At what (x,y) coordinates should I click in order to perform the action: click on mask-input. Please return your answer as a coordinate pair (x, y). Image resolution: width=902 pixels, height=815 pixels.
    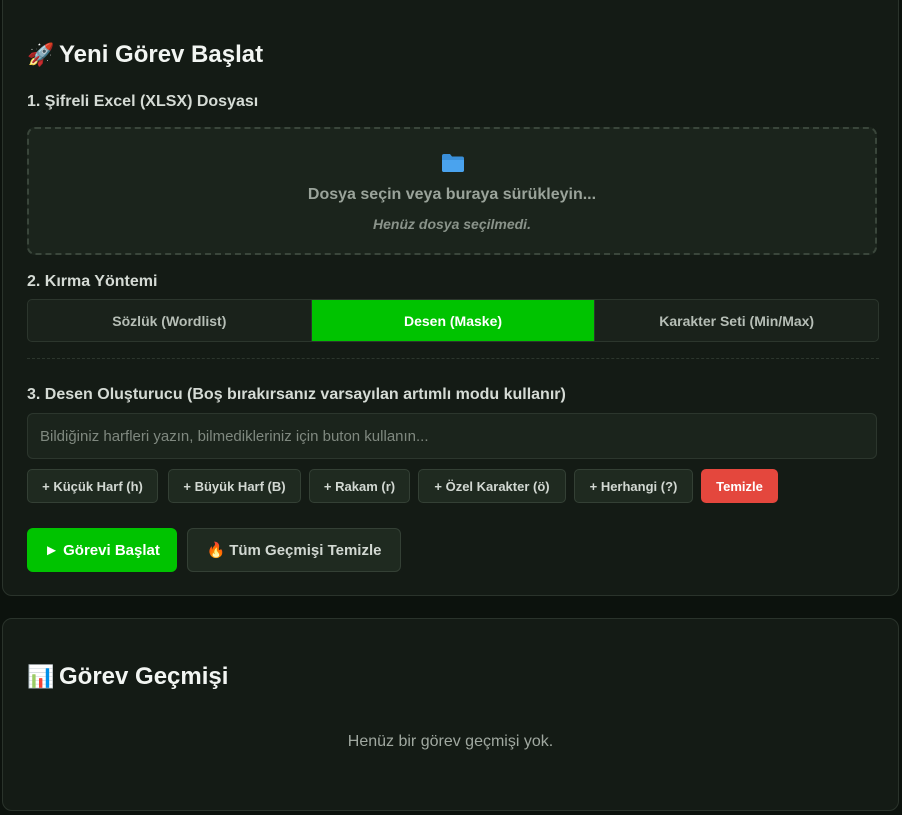
    Looking at the image, I should click on (452, 436).